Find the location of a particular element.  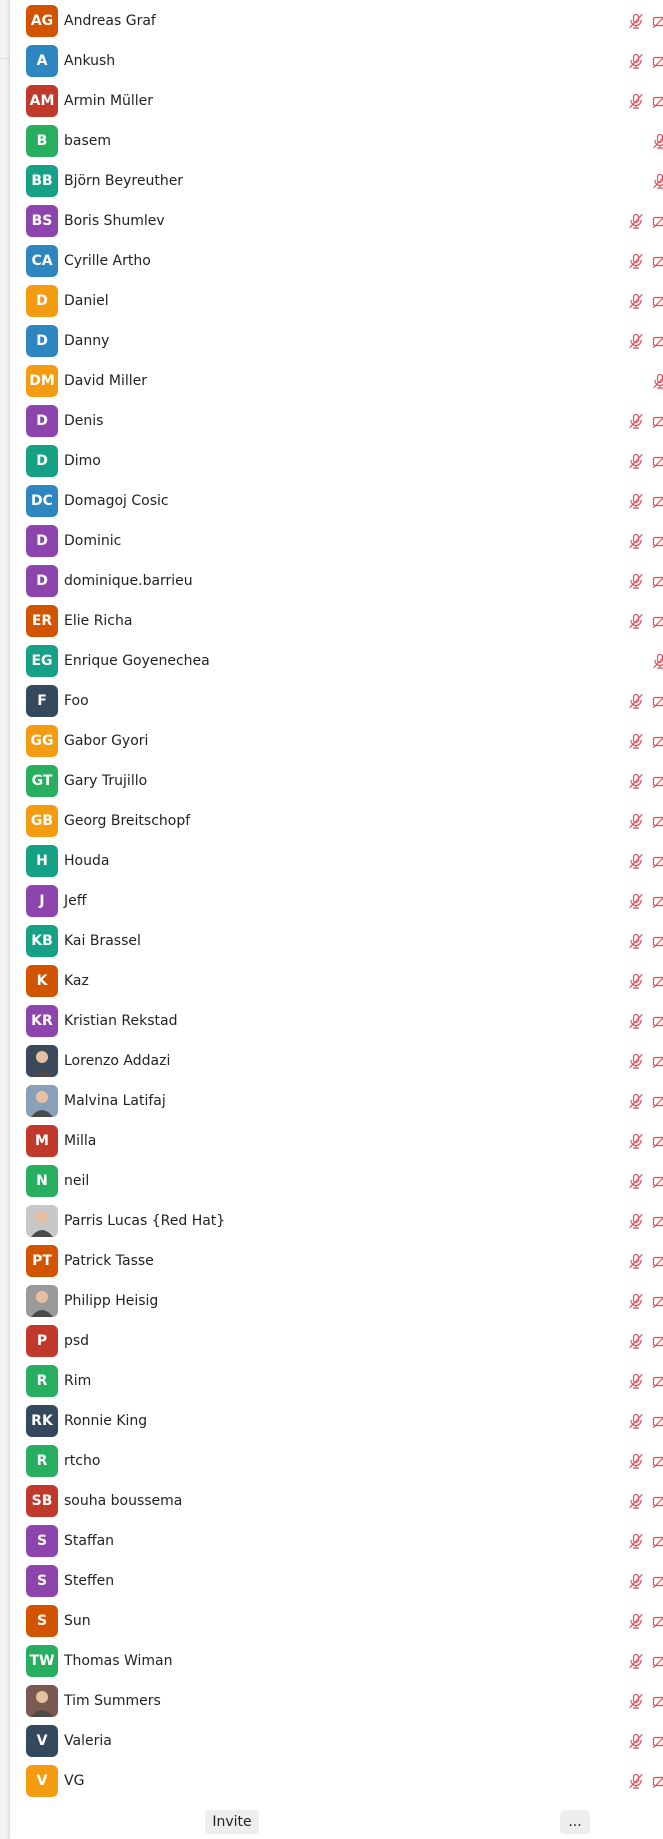

participant-row: Bbasem is located at coordinates (336, 141).